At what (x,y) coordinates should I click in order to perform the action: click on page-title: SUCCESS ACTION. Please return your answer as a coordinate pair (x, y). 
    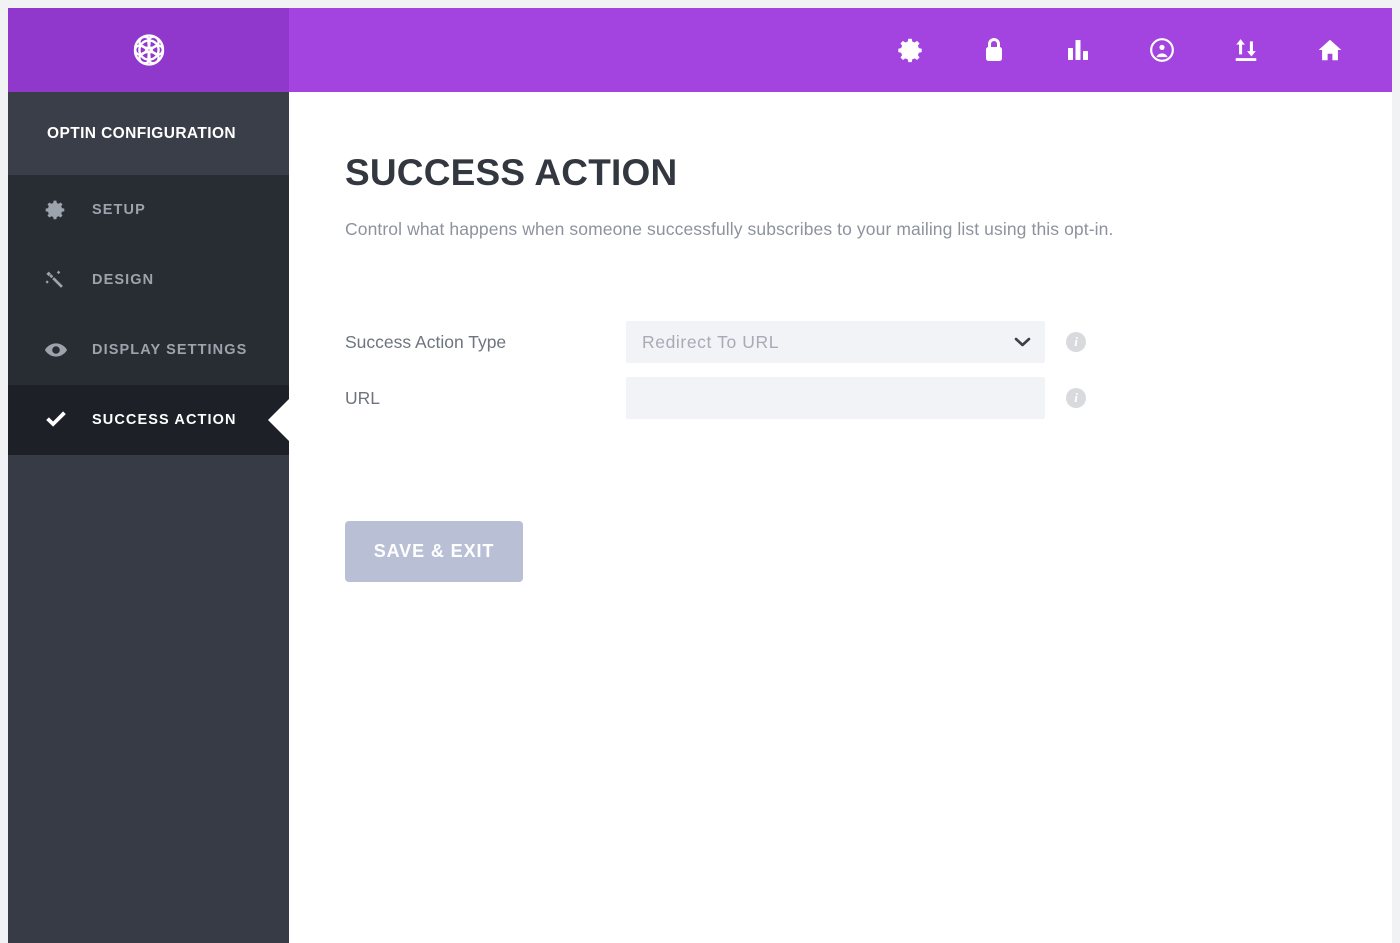
    Looking at the image, I should click on (511, 172).